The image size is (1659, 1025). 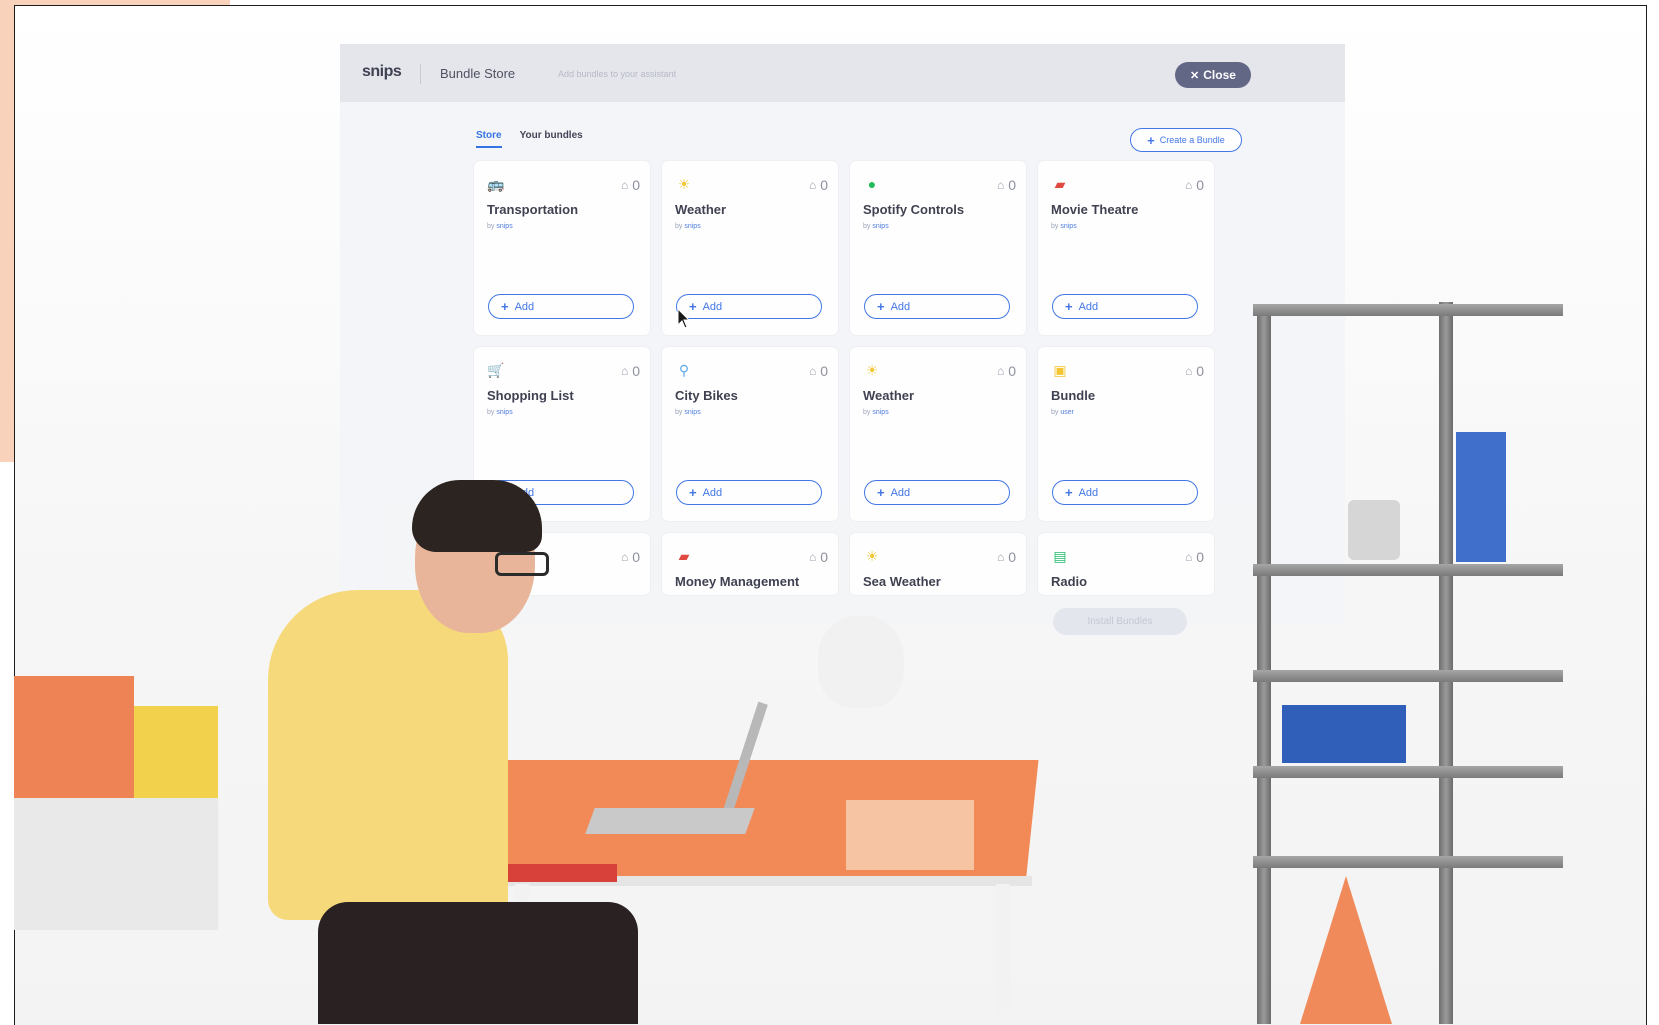 I want to click on white-cabinet, so click(x=116, y=864).